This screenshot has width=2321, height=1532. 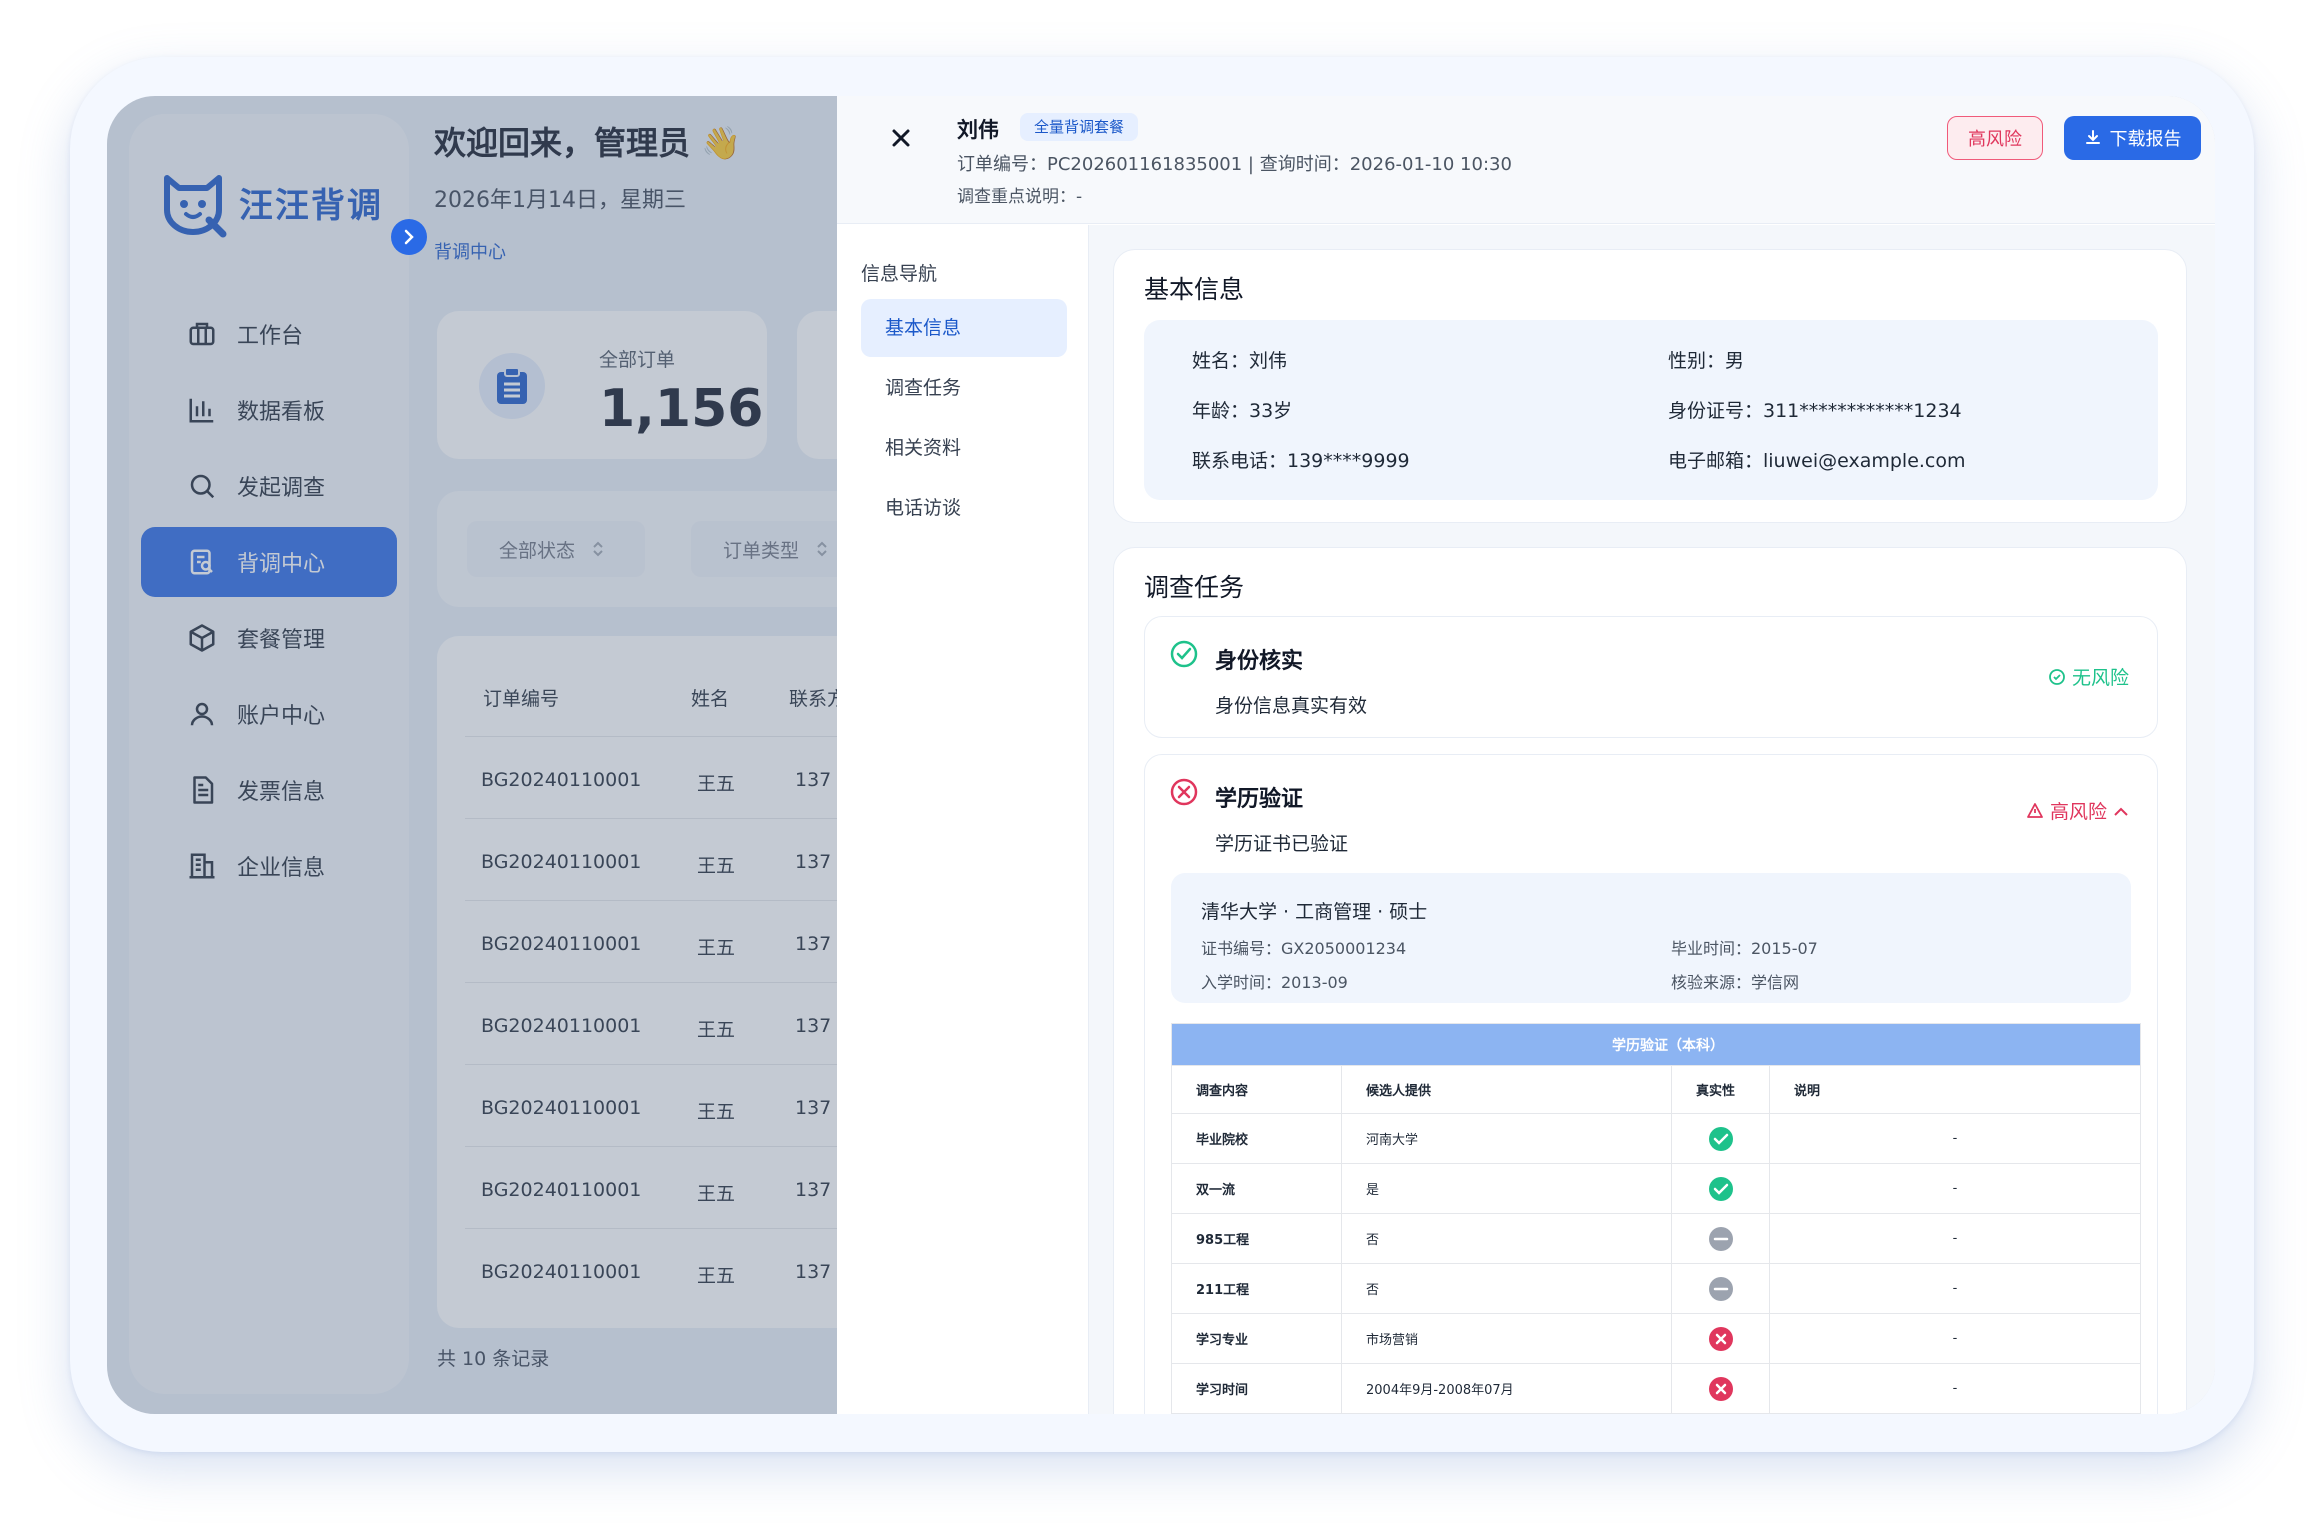 What do you see at coordinates (1240, 361) in the screenshot?
I see `name-field: 姓名：刘伟` at bounding box center [1240, 361].